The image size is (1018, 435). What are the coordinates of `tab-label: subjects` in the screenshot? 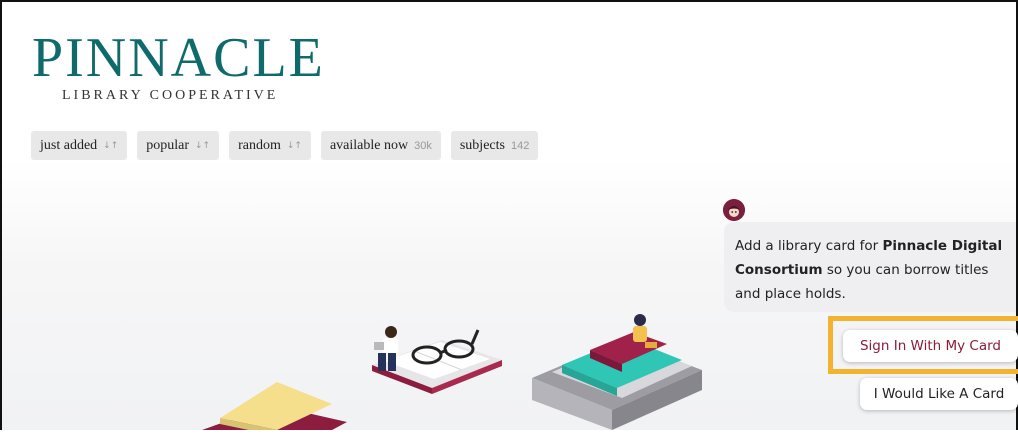 It's located at (482, 145).